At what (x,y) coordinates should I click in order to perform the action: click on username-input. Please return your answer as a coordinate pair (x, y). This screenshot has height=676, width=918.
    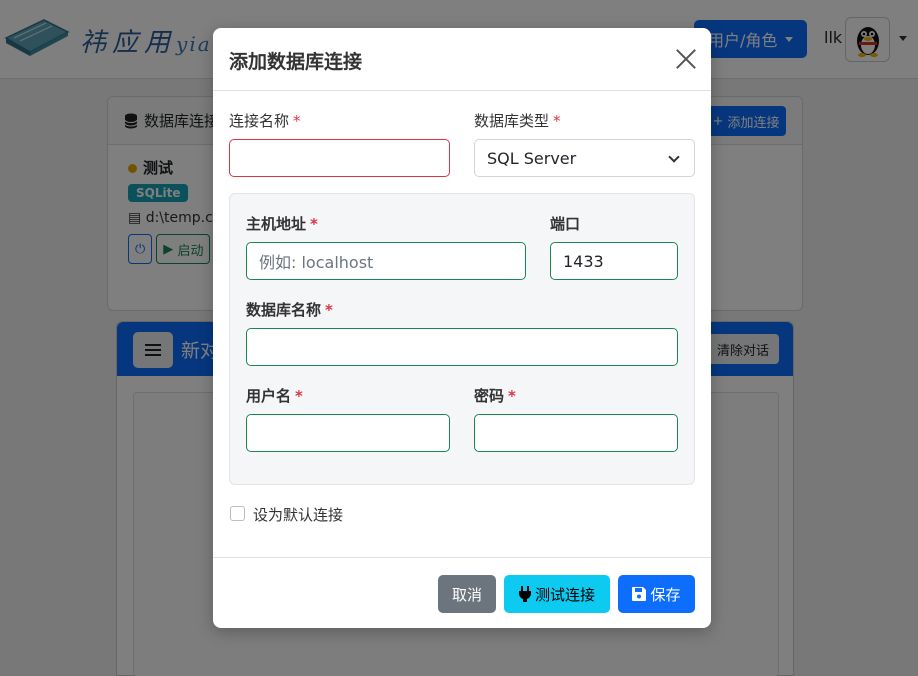
    Looking at the image, I should click on (348, 433).